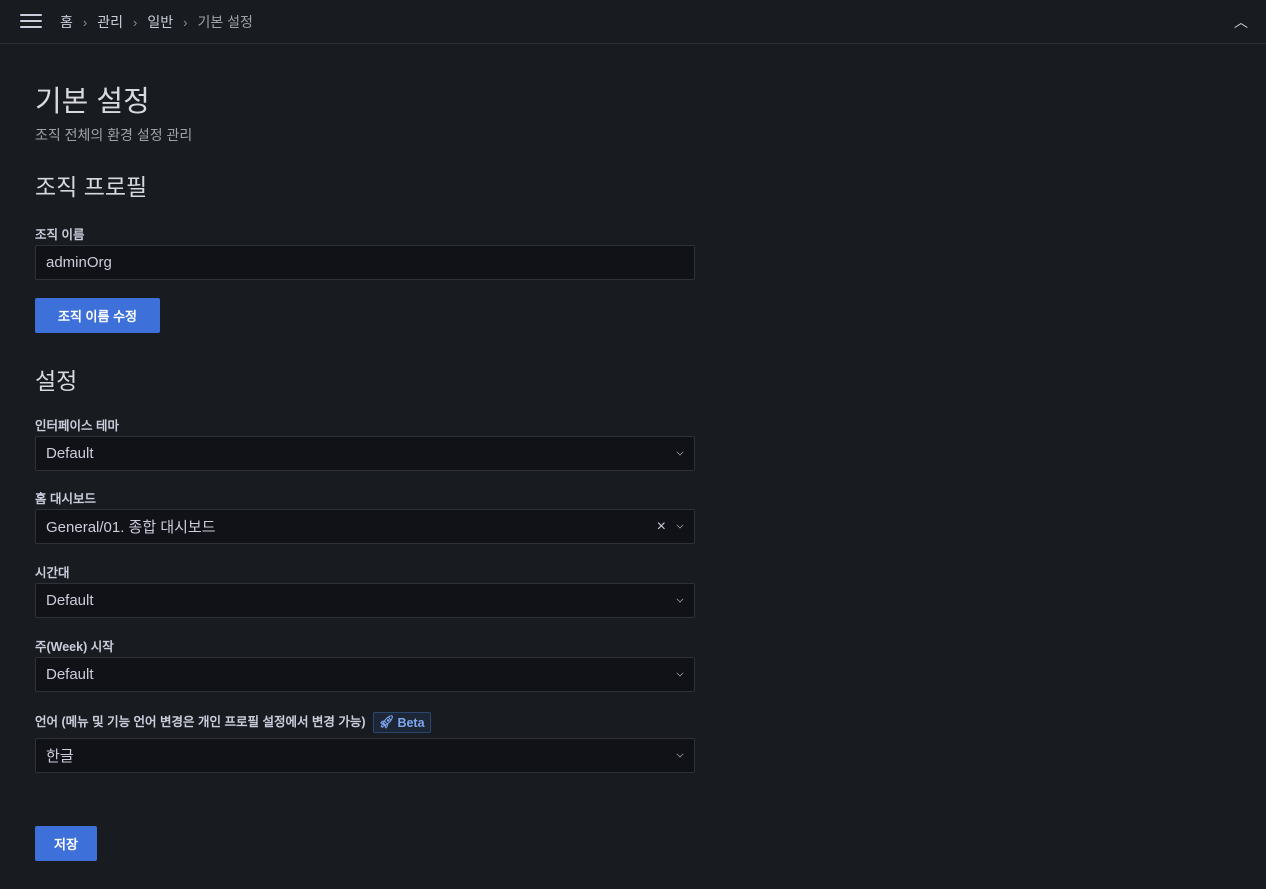  What do you see at coordinates (74, 647) in the screenshot?
I see `week-start-label: 주(Week) 시작` at bounding box center [74, 647].